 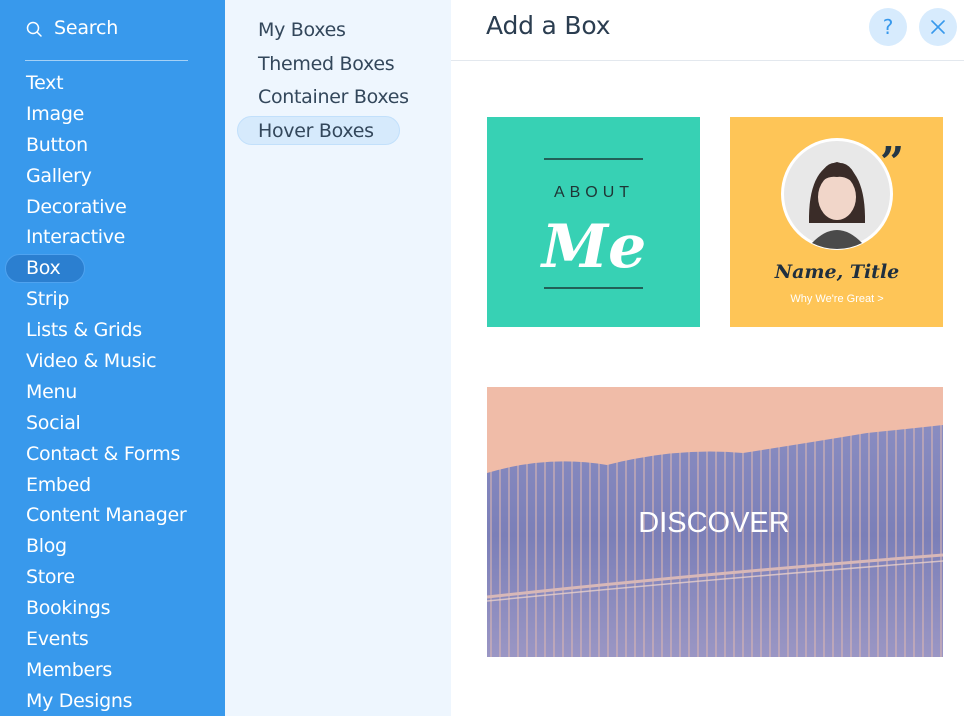 I want to click on close-button, so click(x=938, y=27).